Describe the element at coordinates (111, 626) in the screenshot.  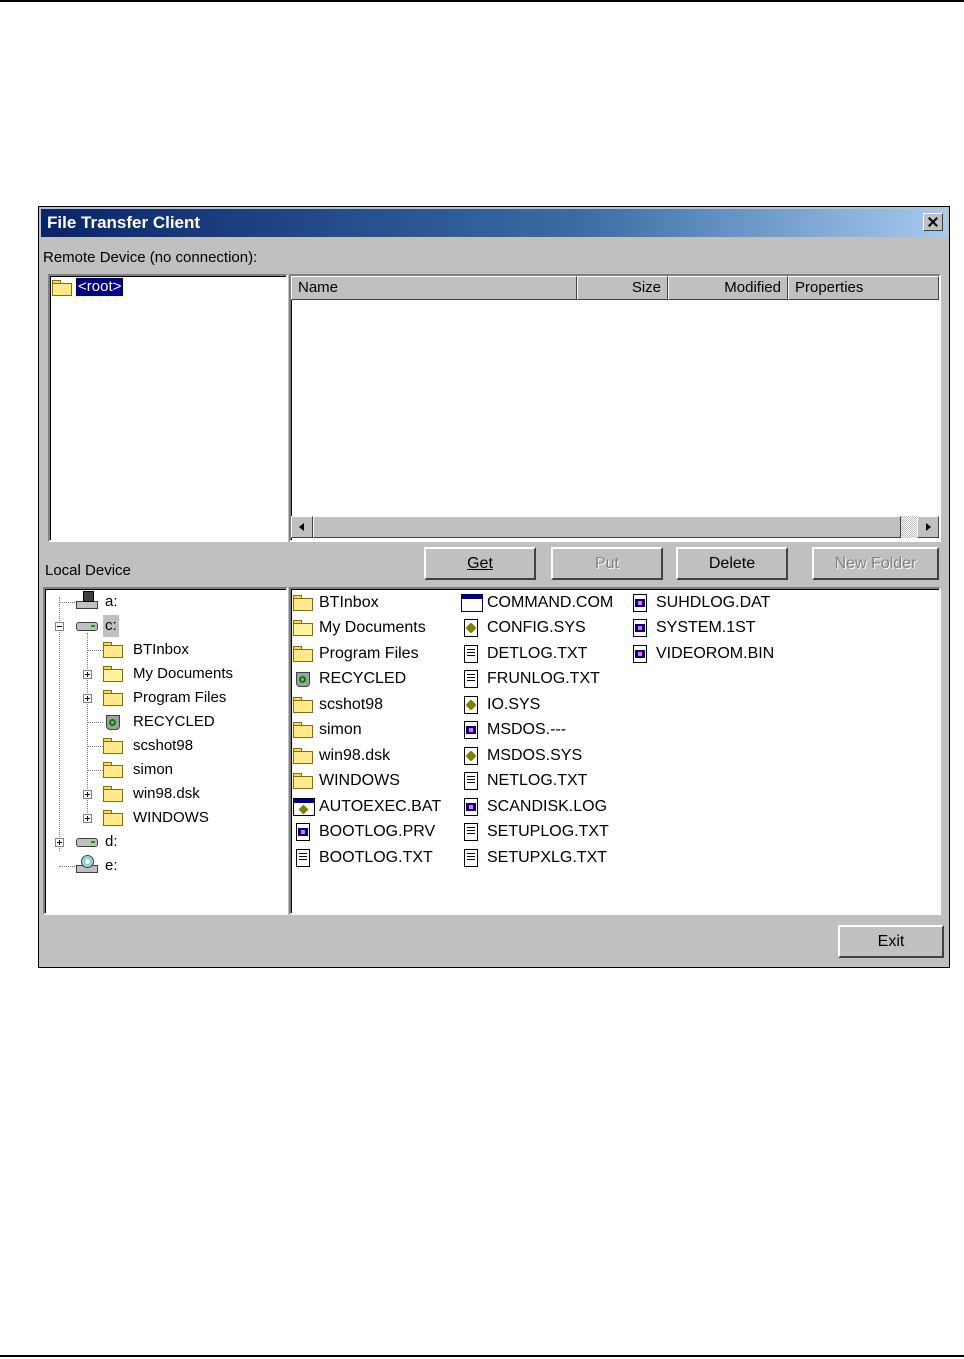
I see `tree-label-c: c:` at that location.